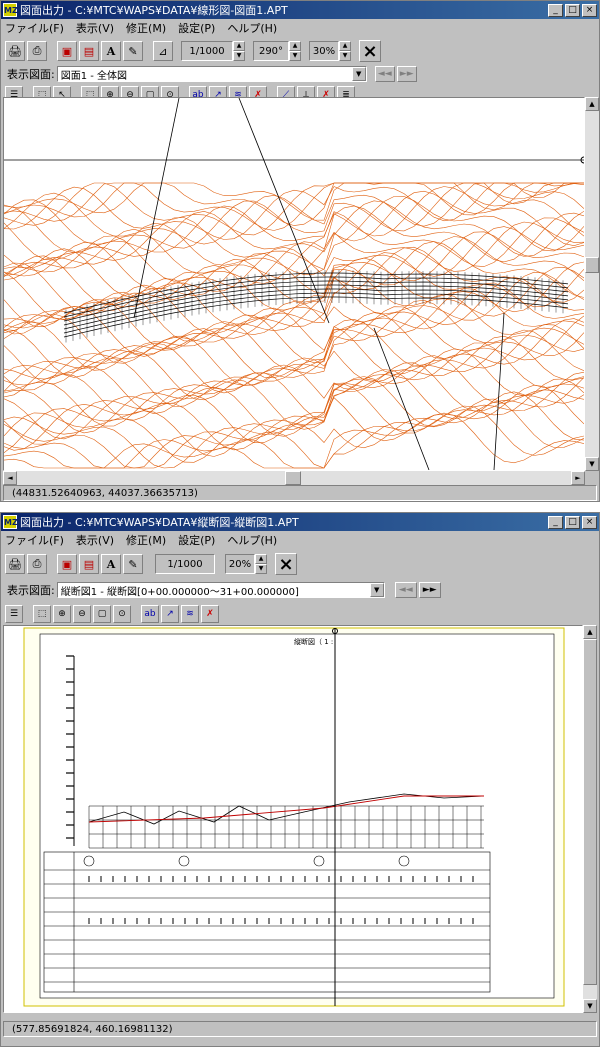 This screenshot has height=1047, width=600. Describe the element at coordinates (154, 10) in the screenshot. I see `plan-window-title: 図面出力 - C:¥MTC¥WAPS¥DATA¥線形図-図面1.APT` at that location.